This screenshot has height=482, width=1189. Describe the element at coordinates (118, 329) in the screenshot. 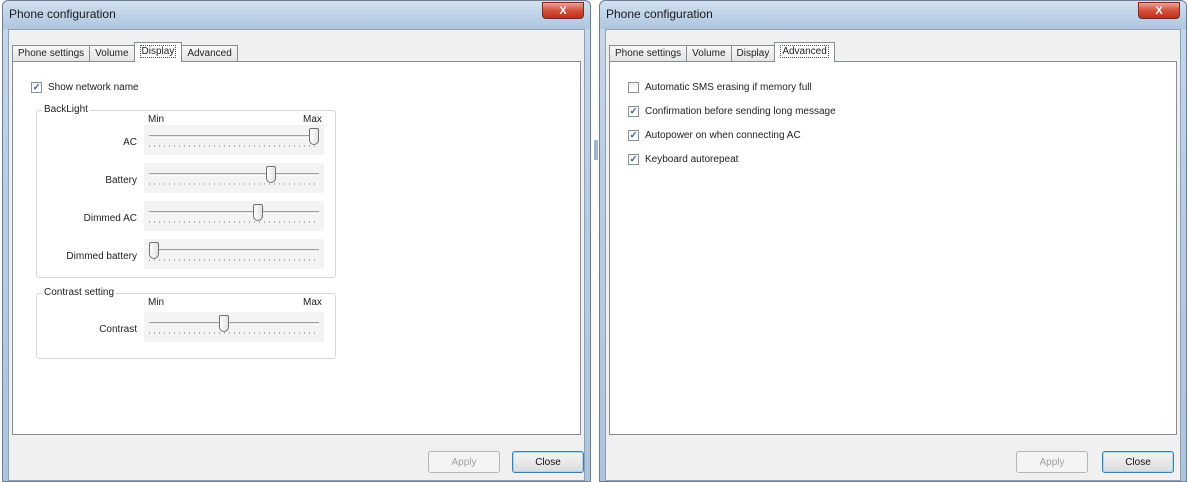

I see `contrast-label: Contrast` at that location.